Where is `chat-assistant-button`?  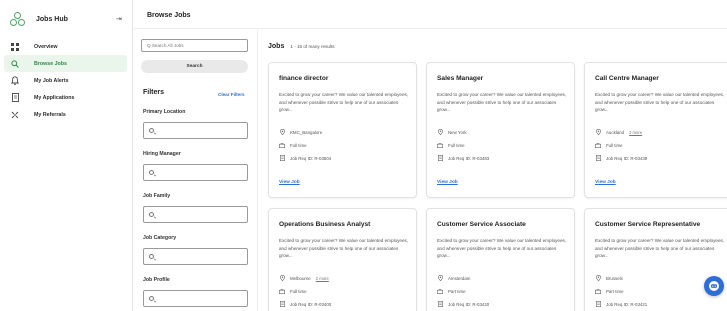
chat-assistant-button is located at coordinates (714, 286).